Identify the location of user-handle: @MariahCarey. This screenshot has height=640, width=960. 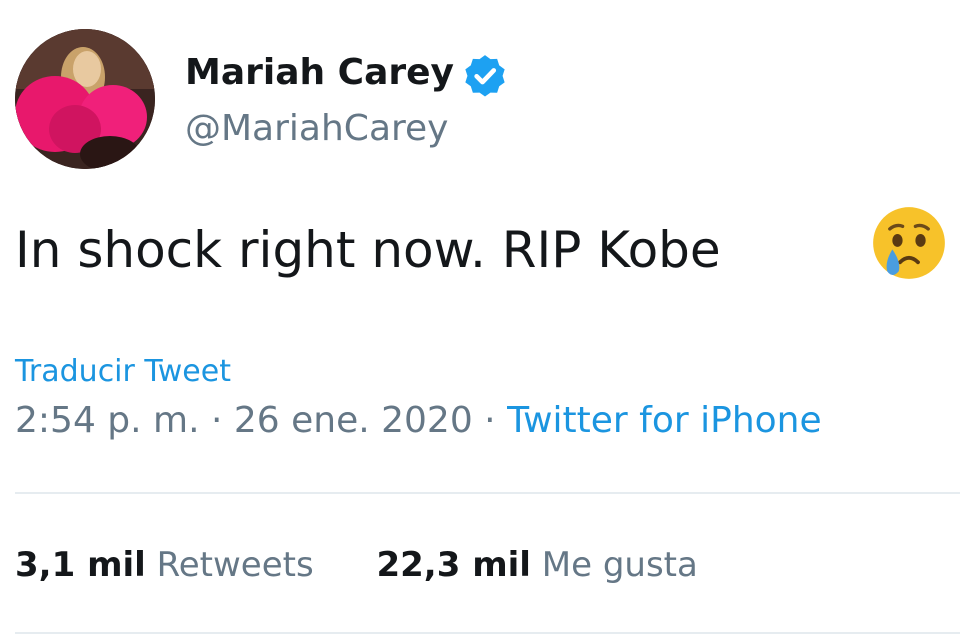
(316, 129).